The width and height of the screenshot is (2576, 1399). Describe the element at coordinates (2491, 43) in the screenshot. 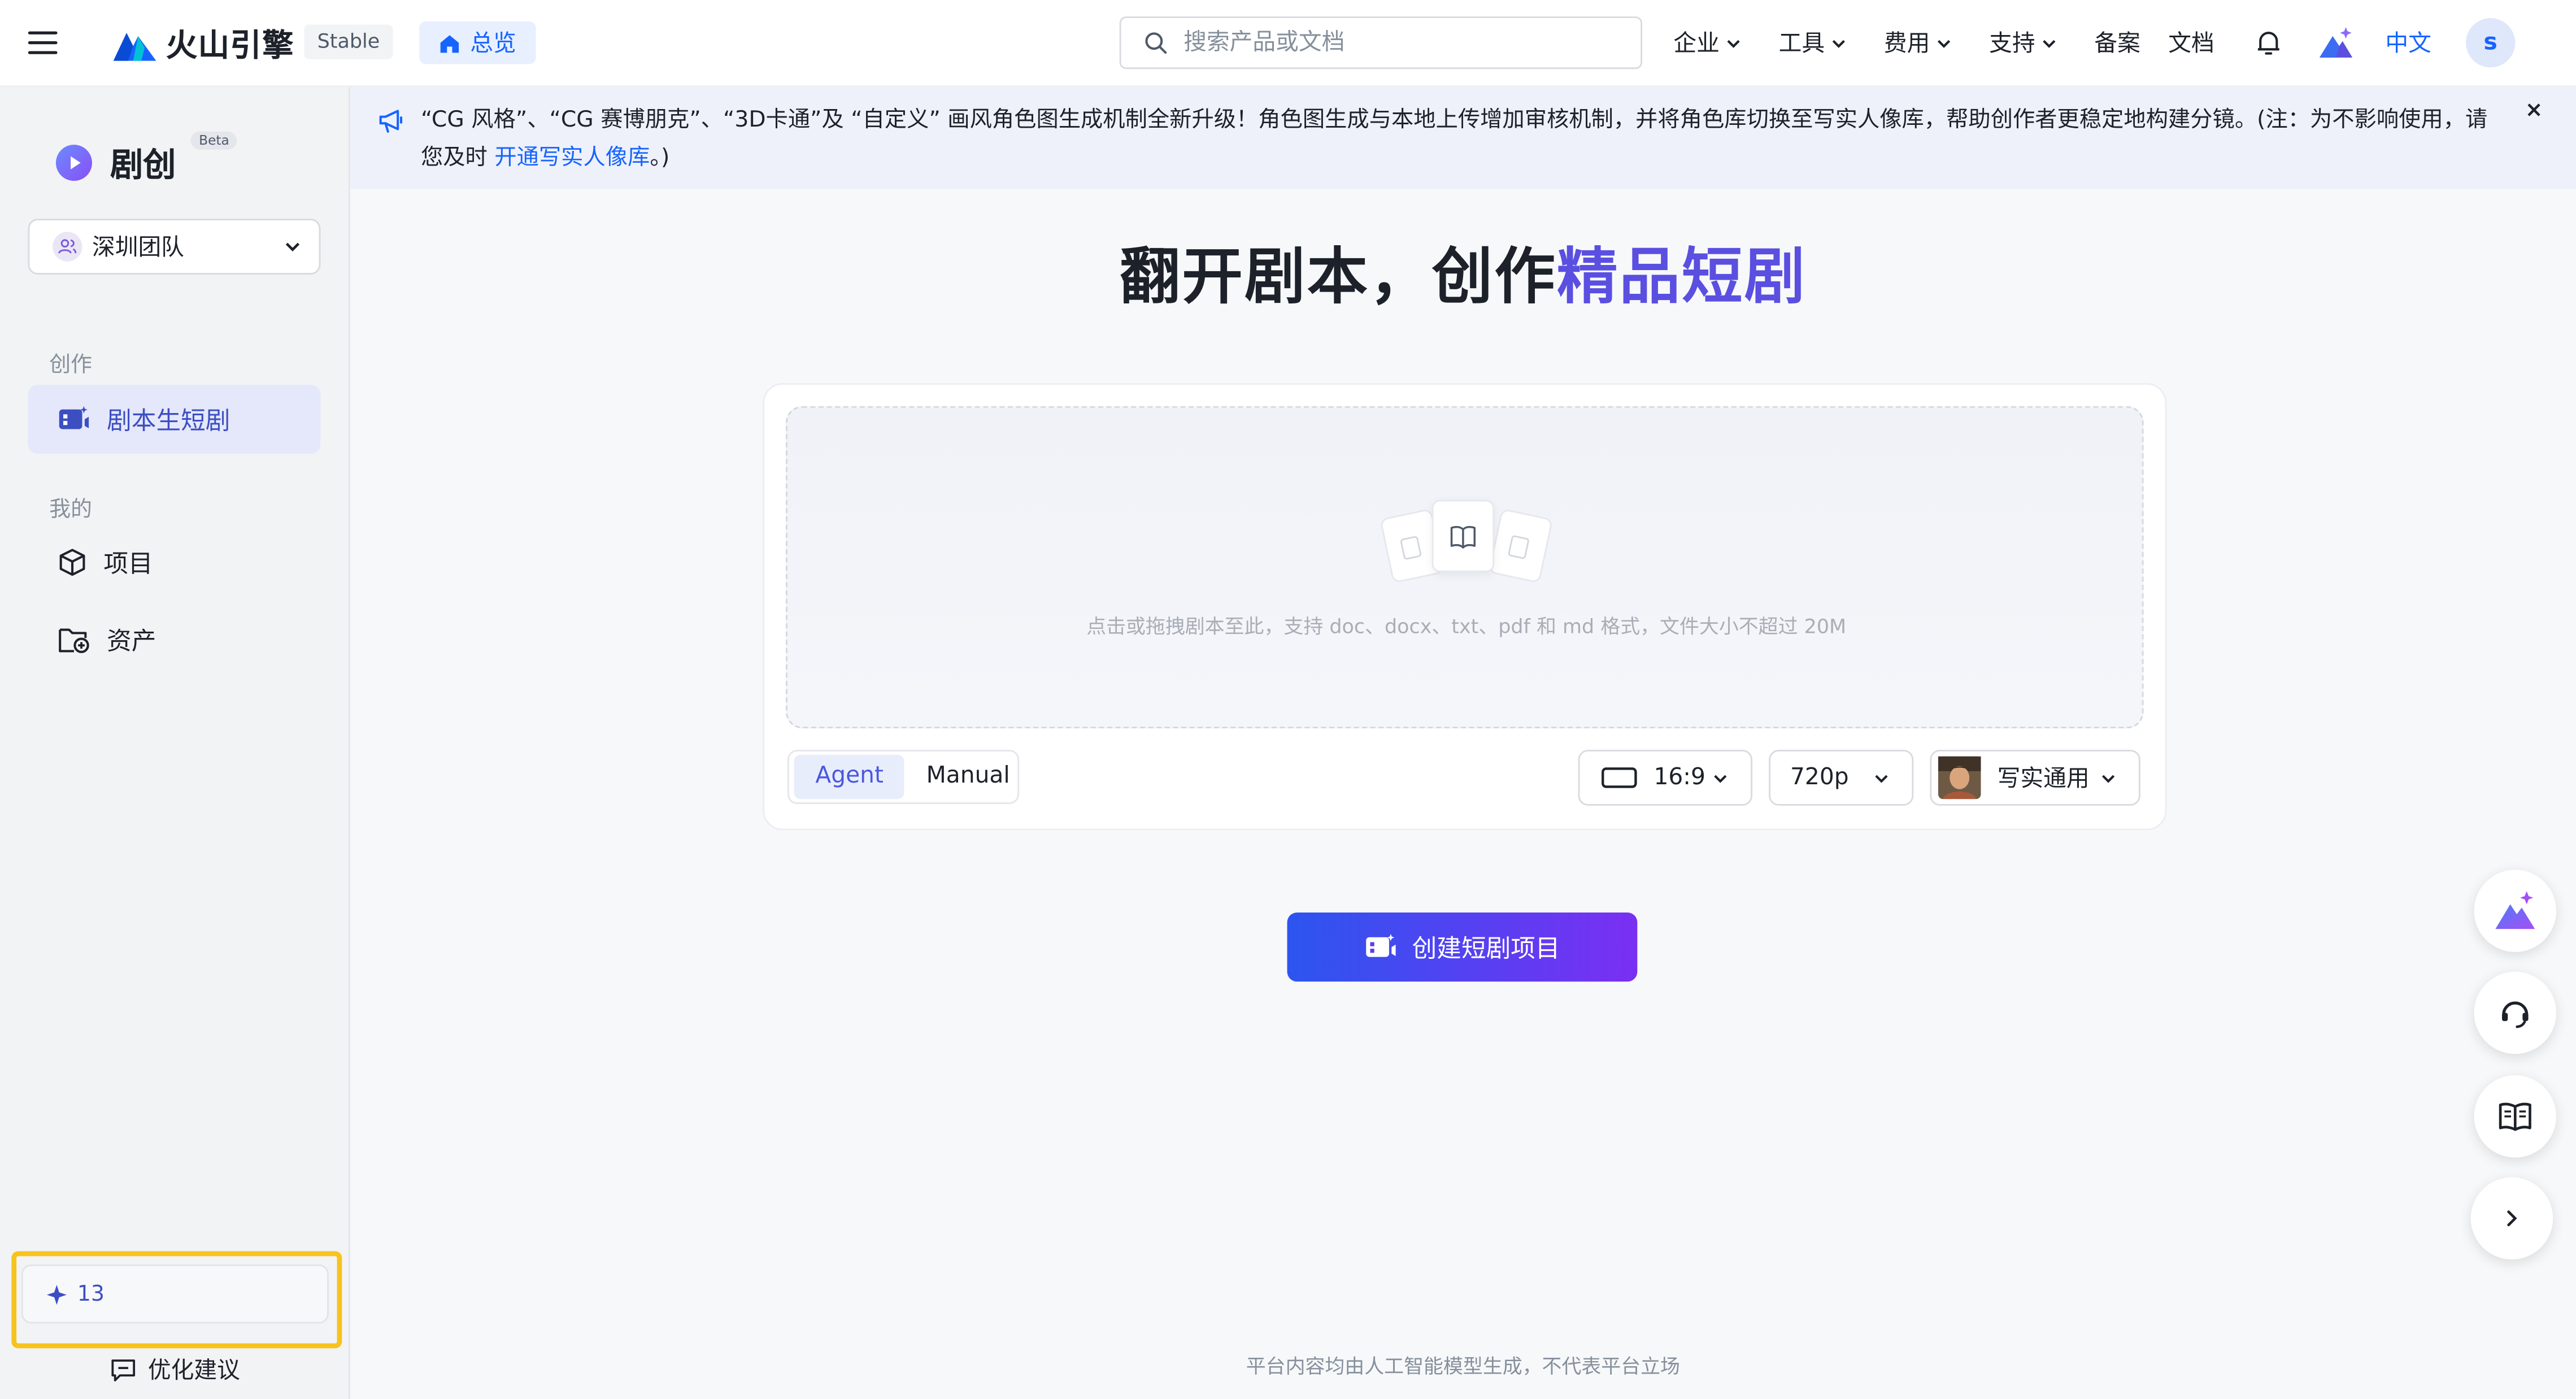

I see `avatar: s` at that location.